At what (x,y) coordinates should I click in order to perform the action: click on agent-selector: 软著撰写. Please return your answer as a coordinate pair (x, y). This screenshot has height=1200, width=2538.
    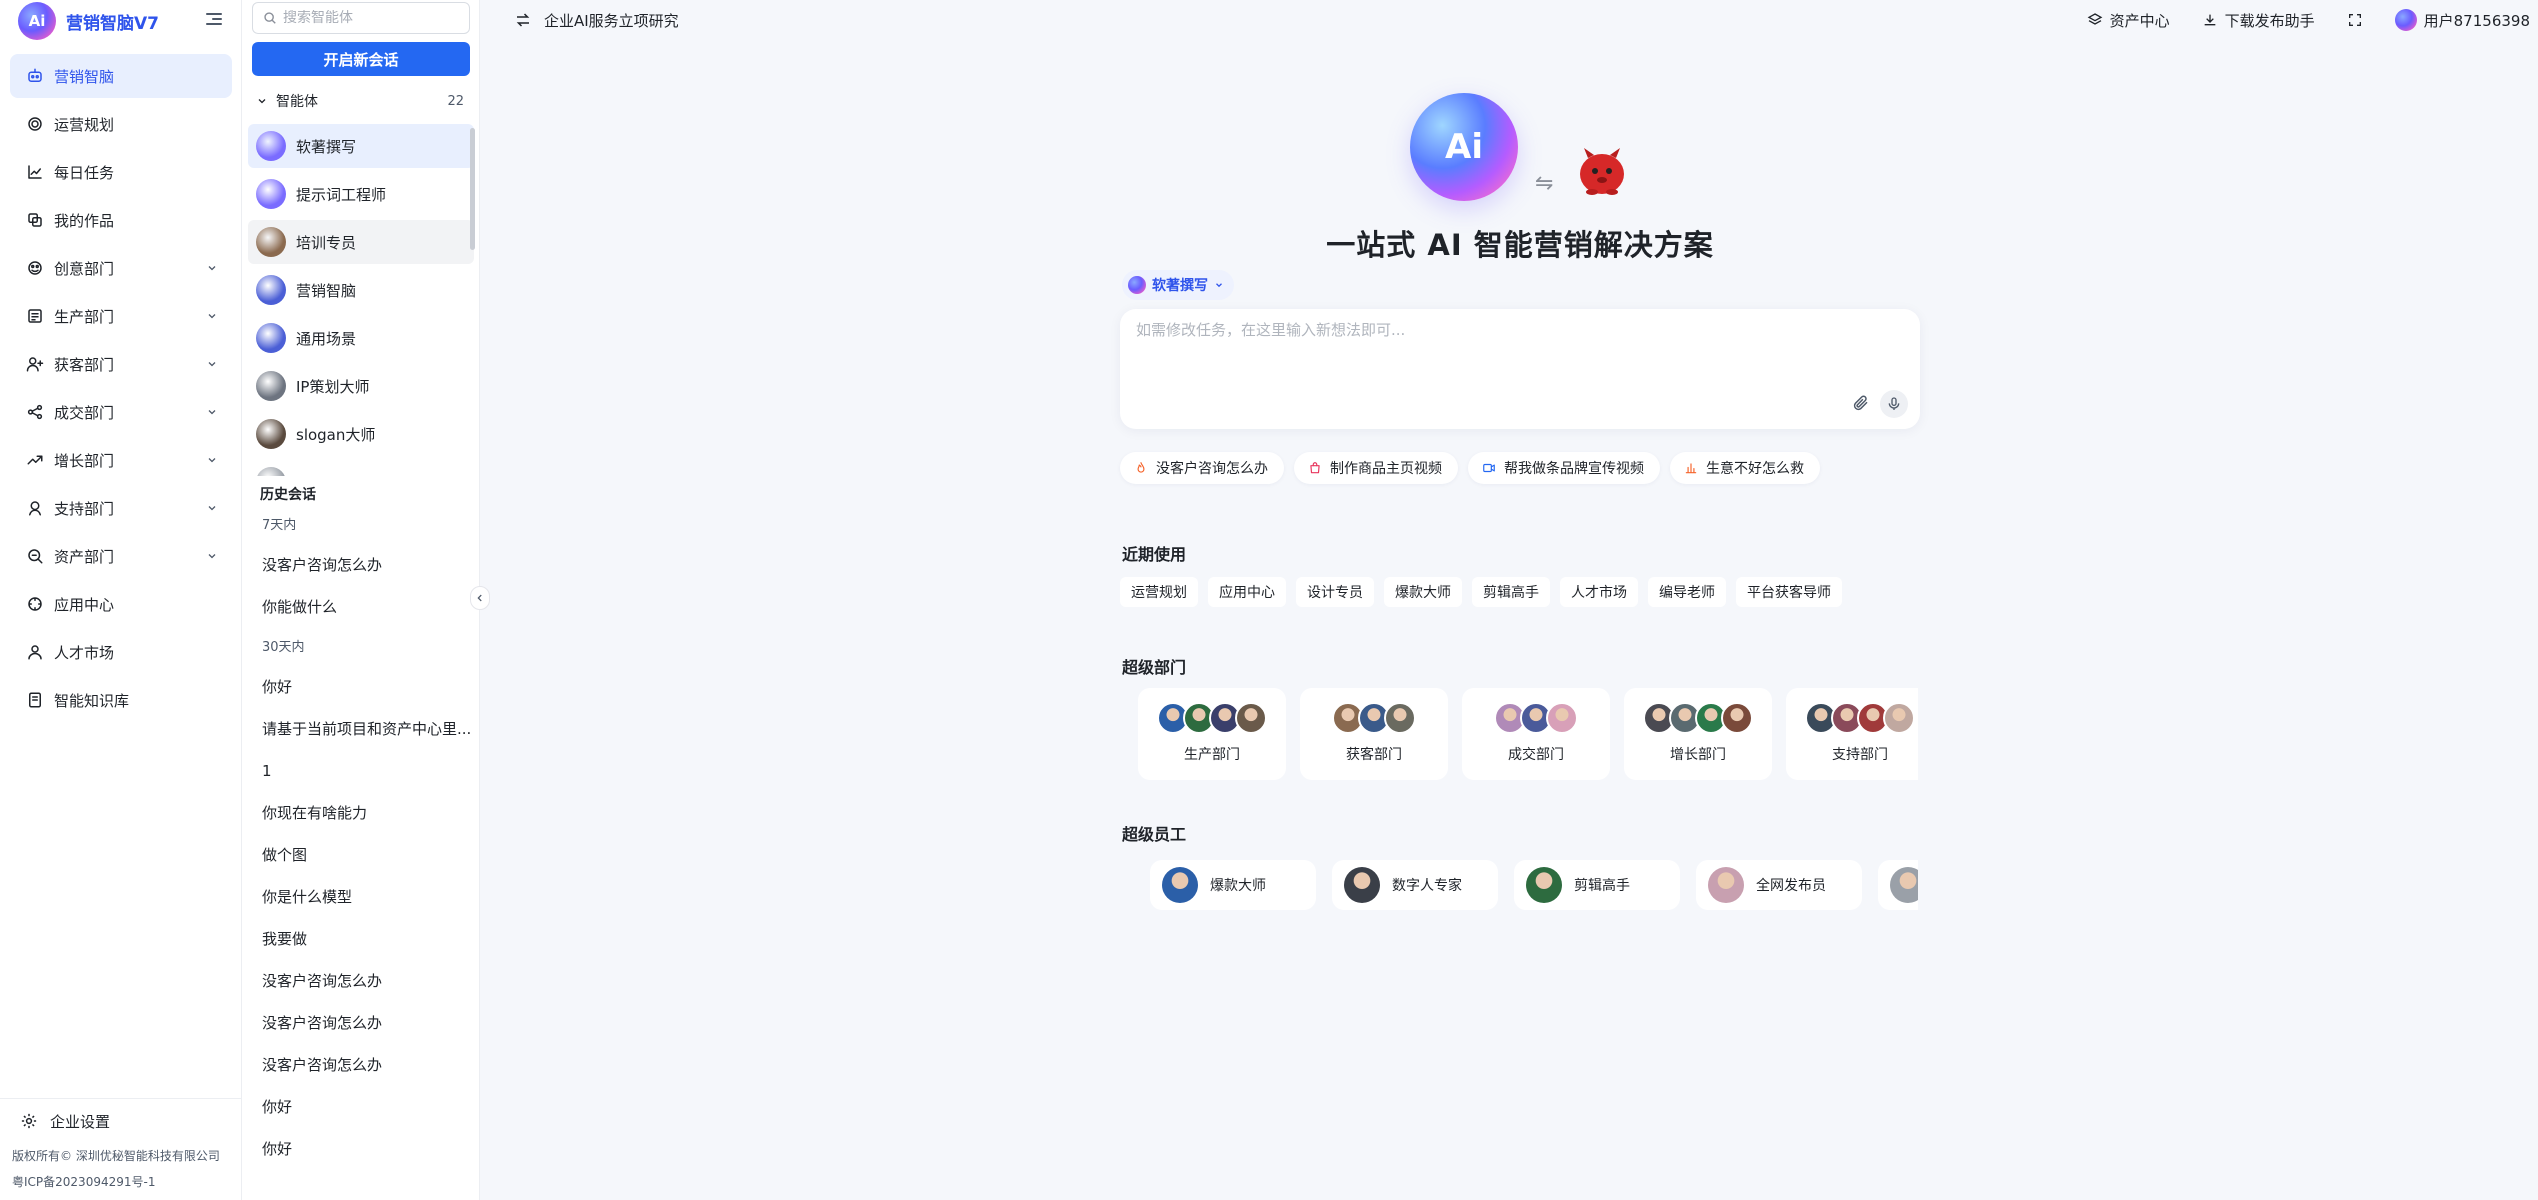
    Looking at the image, I should click on (1178, 285).